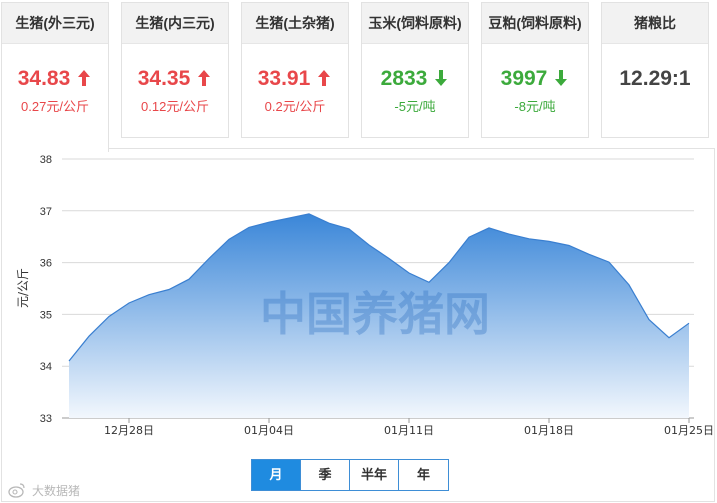  What do you see at coordinates (44, 78) in the screenshot?
I see `card-value: 34.83` at bounding box center [44, 78].